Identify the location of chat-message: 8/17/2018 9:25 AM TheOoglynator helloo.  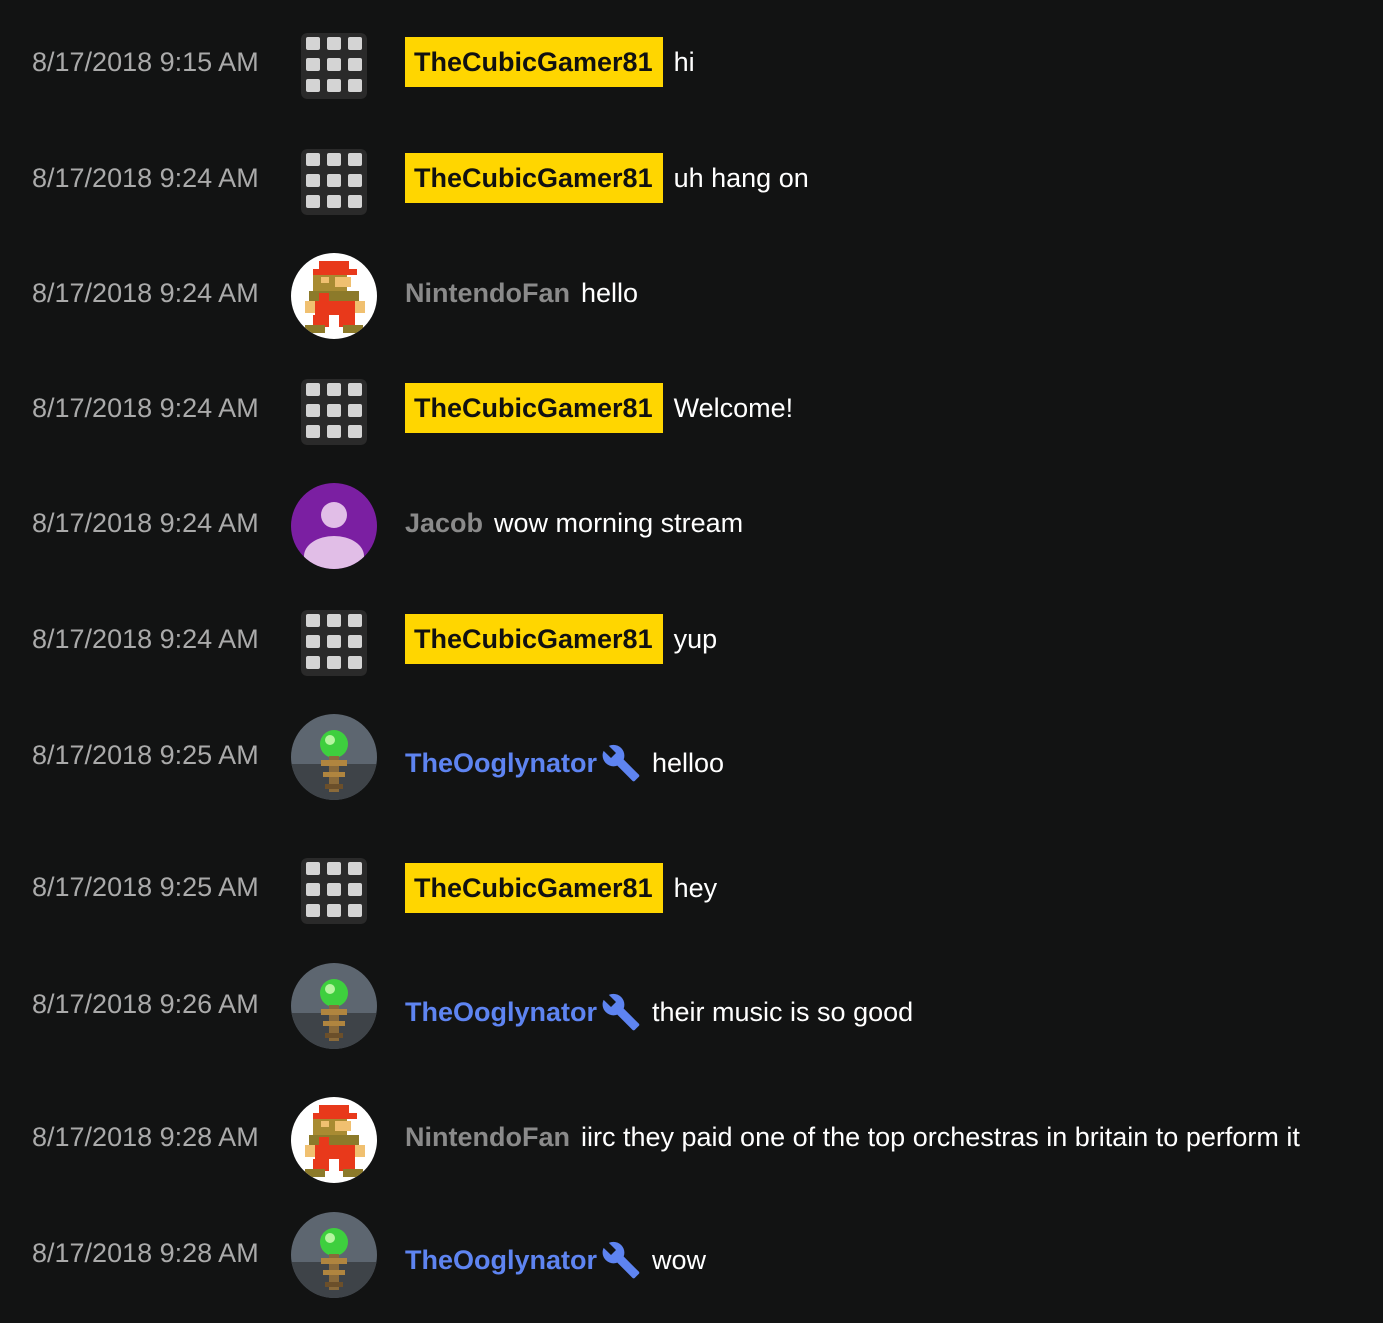
(691, 757).